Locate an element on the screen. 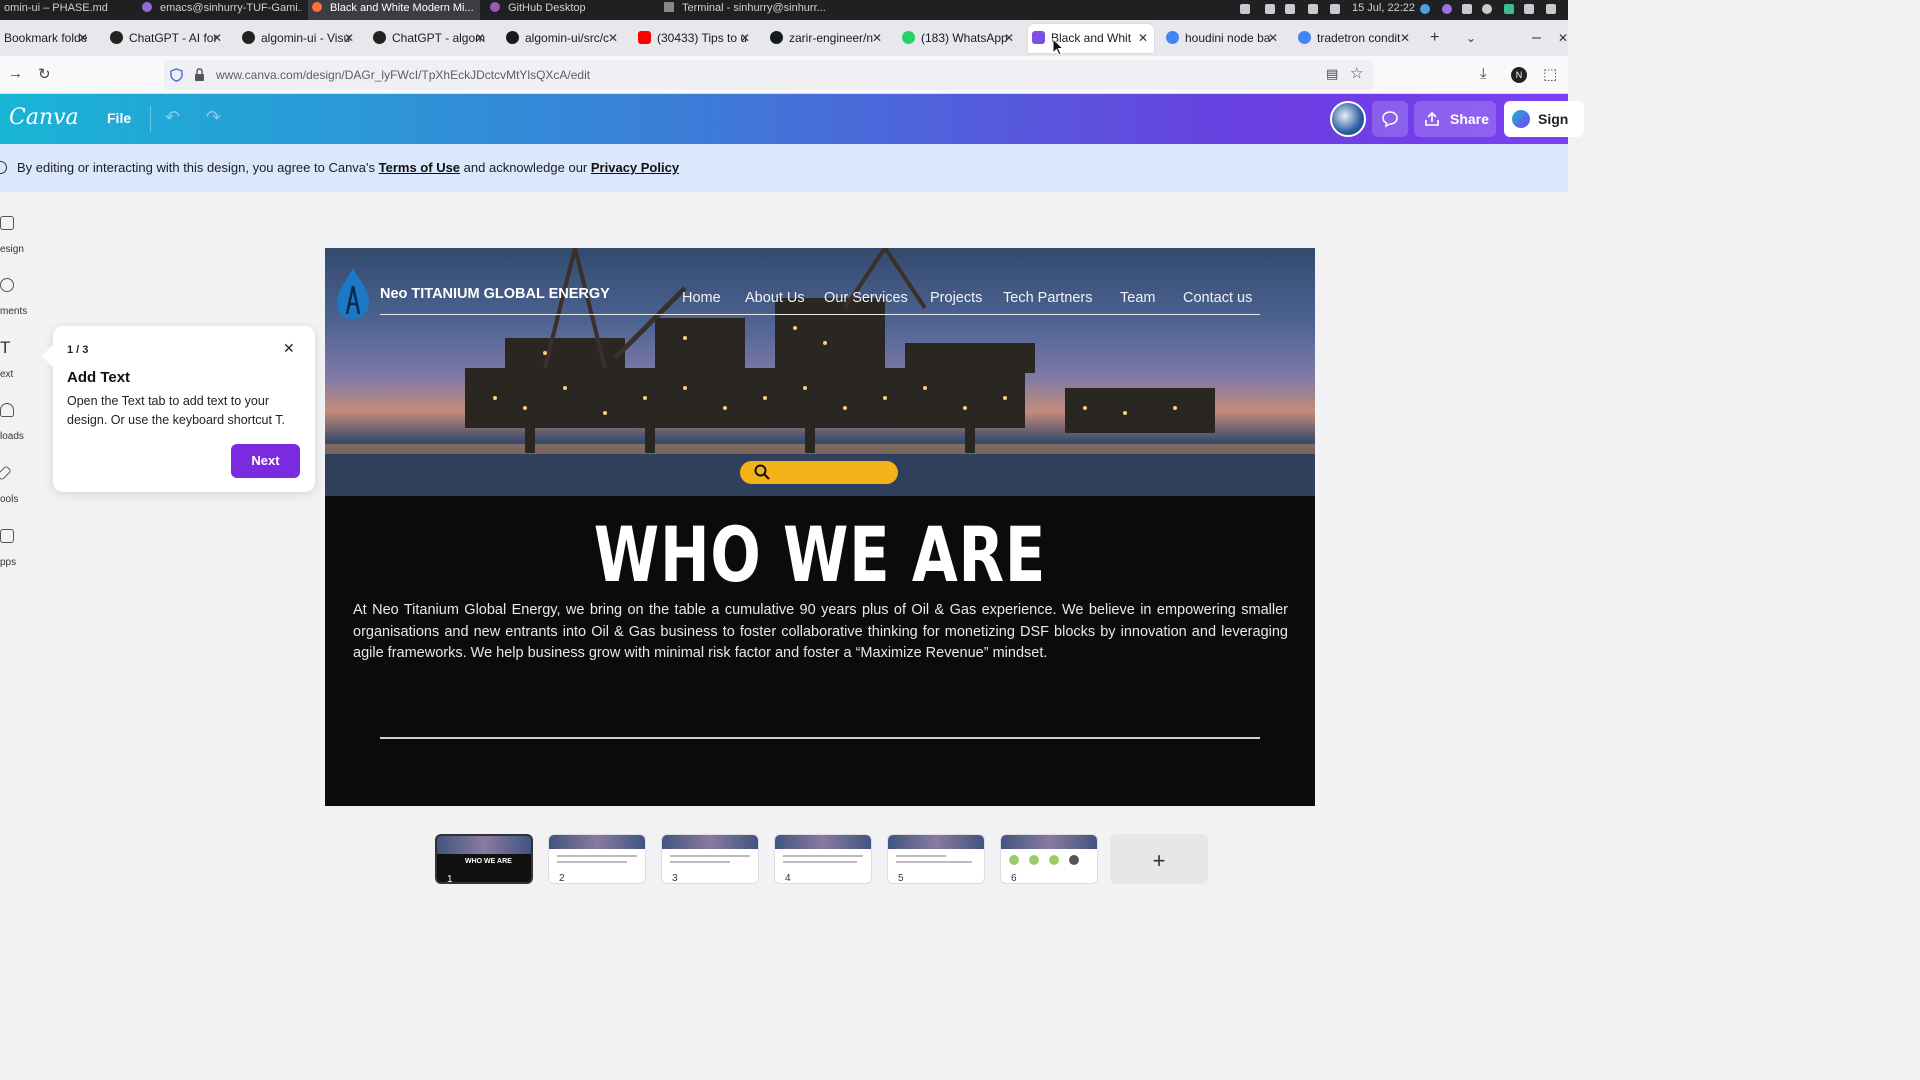 The image size is (1920, 1080). avatar is located at coordinates (1348, 119).